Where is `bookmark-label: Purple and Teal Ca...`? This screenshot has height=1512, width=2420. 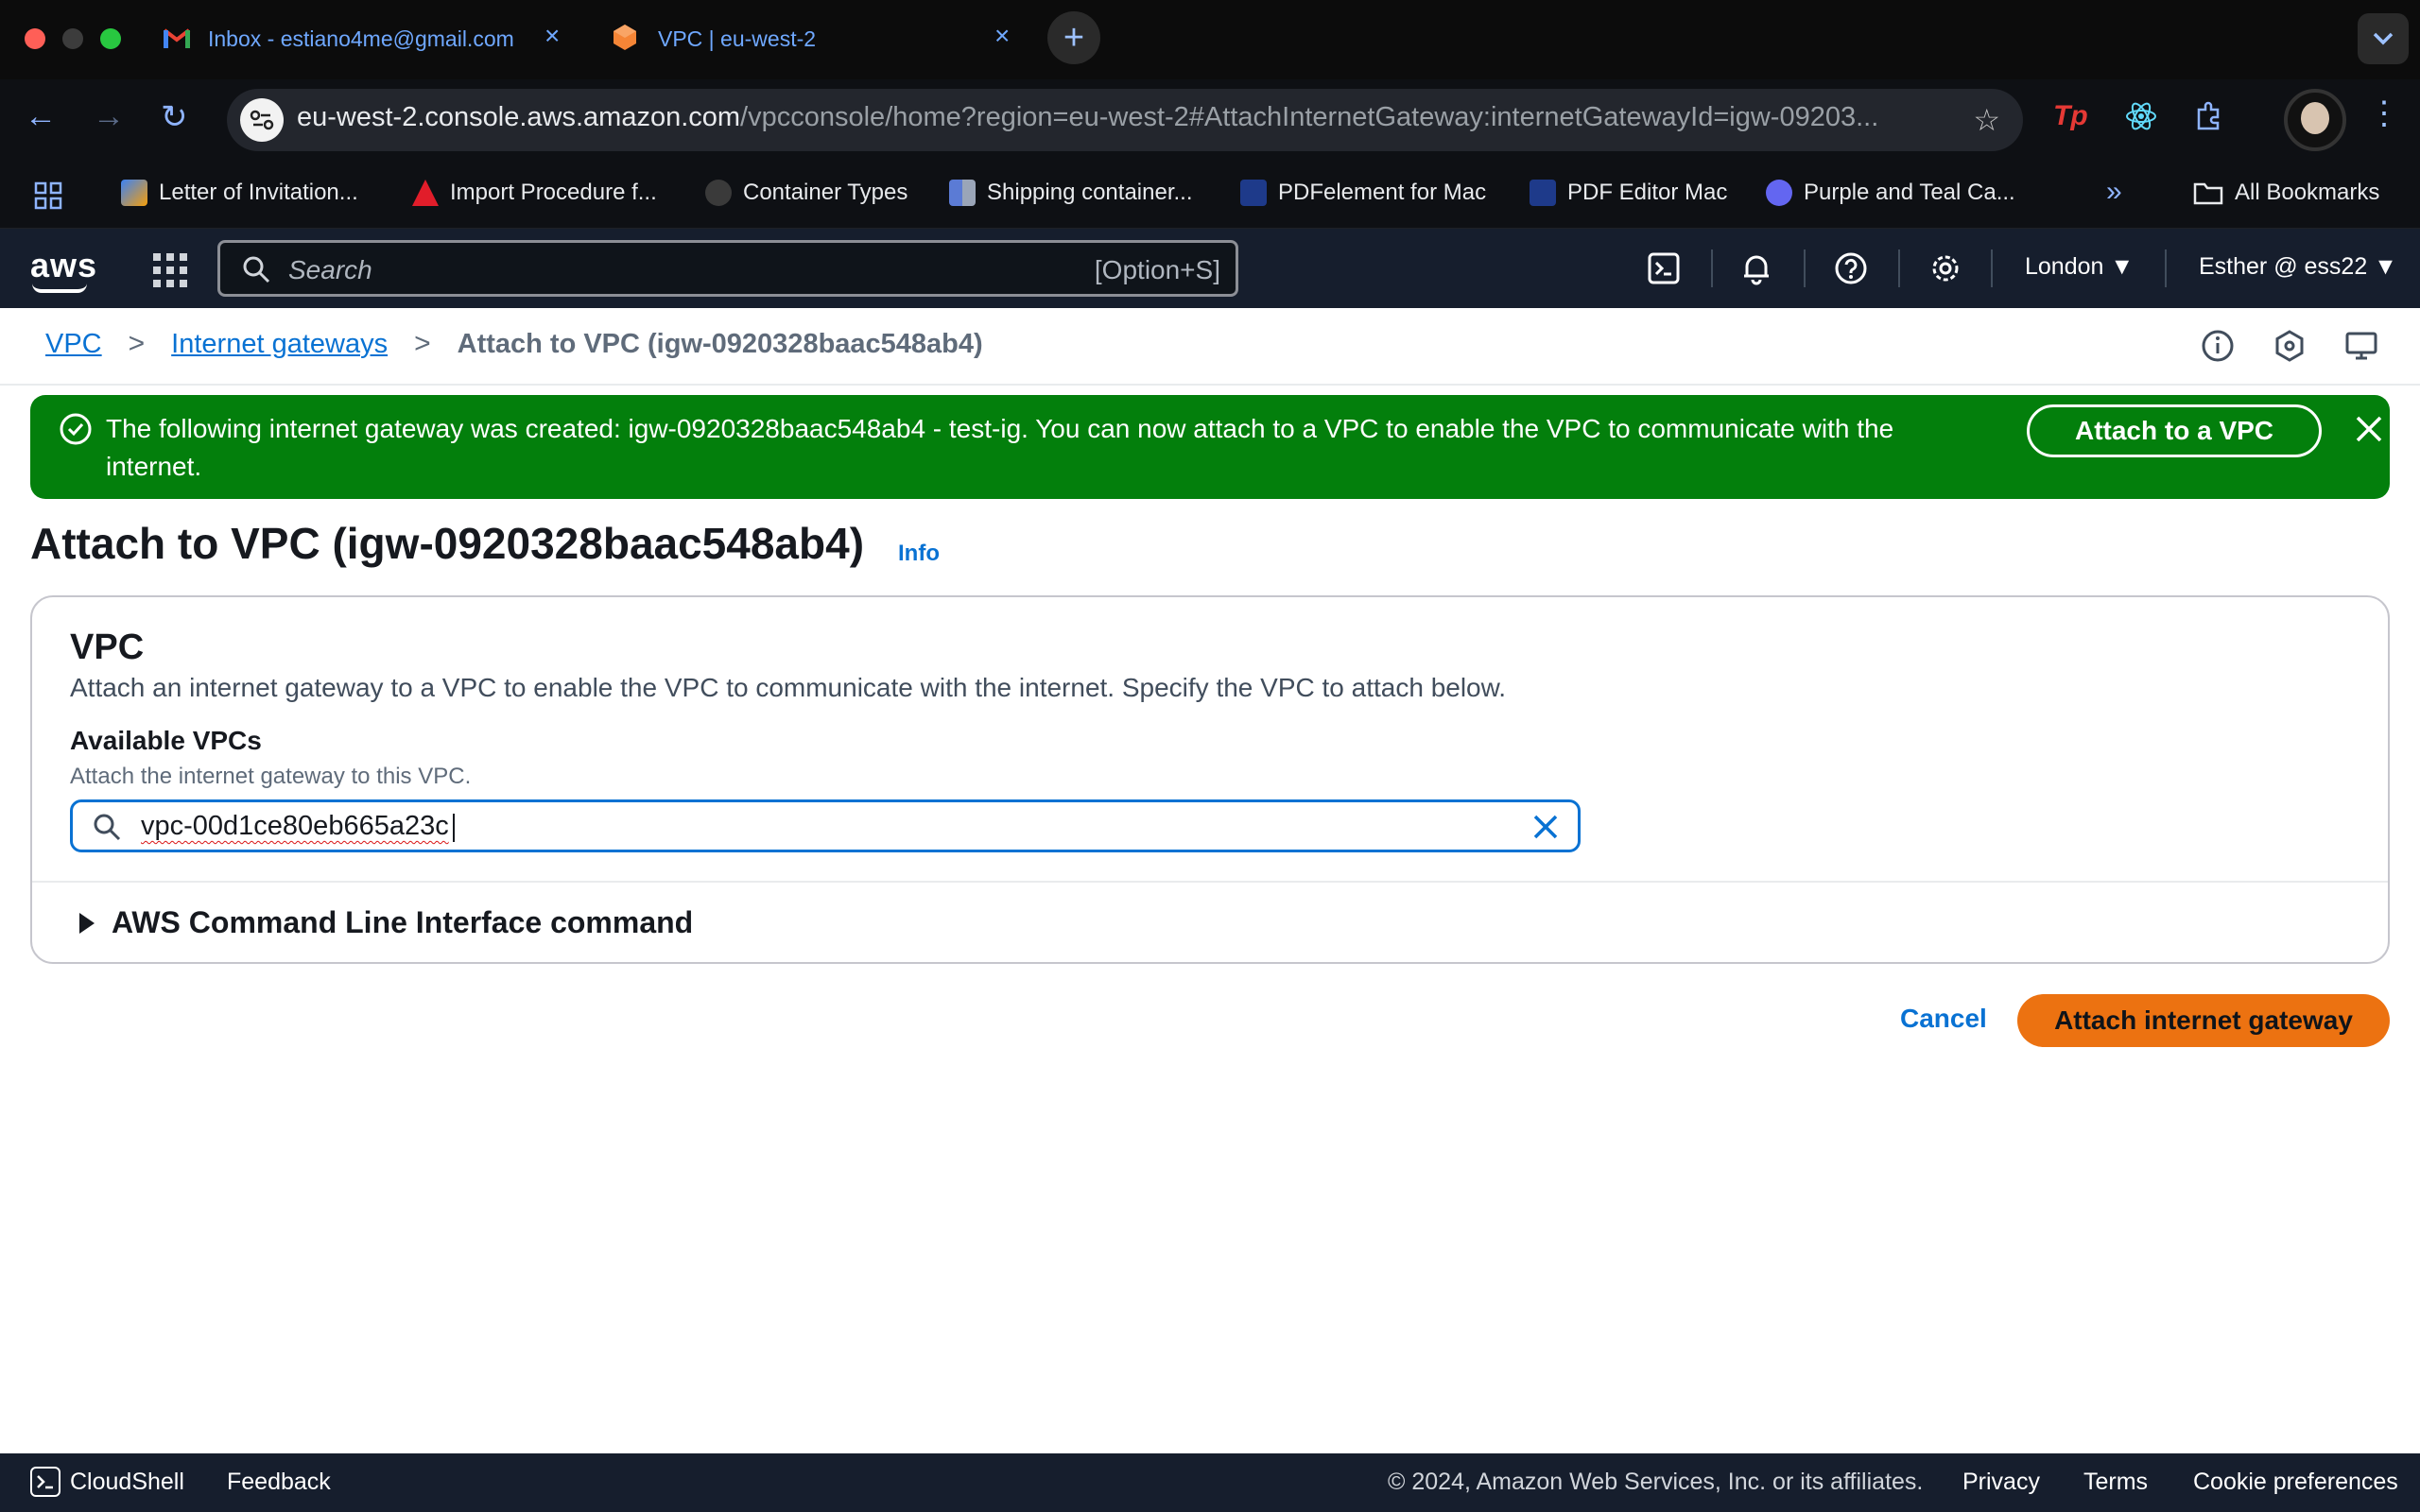 bookmark-label: Purple and Teal Ca... is located at coordinates (1909, 192).